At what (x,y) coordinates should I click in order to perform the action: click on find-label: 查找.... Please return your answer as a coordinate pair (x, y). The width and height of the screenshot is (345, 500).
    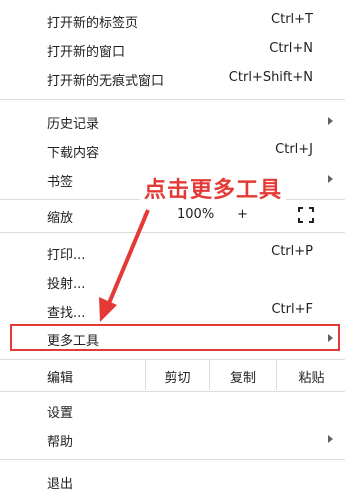
    Looking at the image, I should click on (66, 313).